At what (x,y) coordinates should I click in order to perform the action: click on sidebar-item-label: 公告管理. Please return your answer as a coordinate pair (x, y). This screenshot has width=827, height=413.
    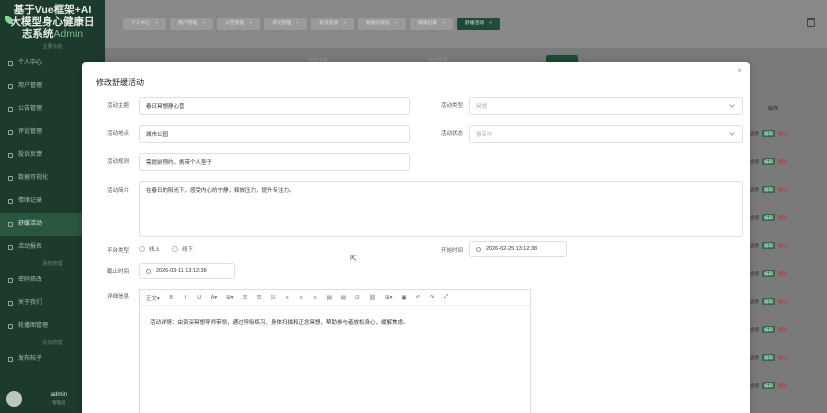
    Looking at the image, I should click on (30, 109).